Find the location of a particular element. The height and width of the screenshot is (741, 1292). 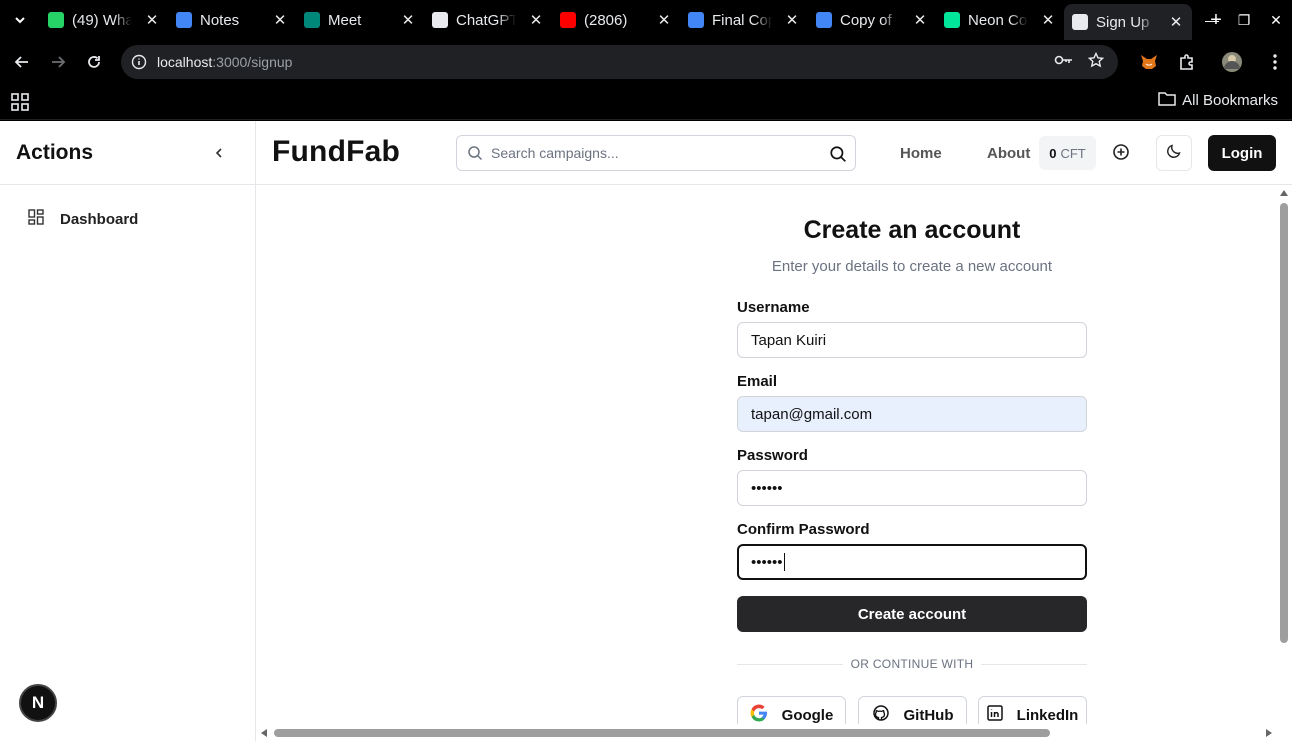

tab-title: ChatGPT is located at coordinates (486, 20).